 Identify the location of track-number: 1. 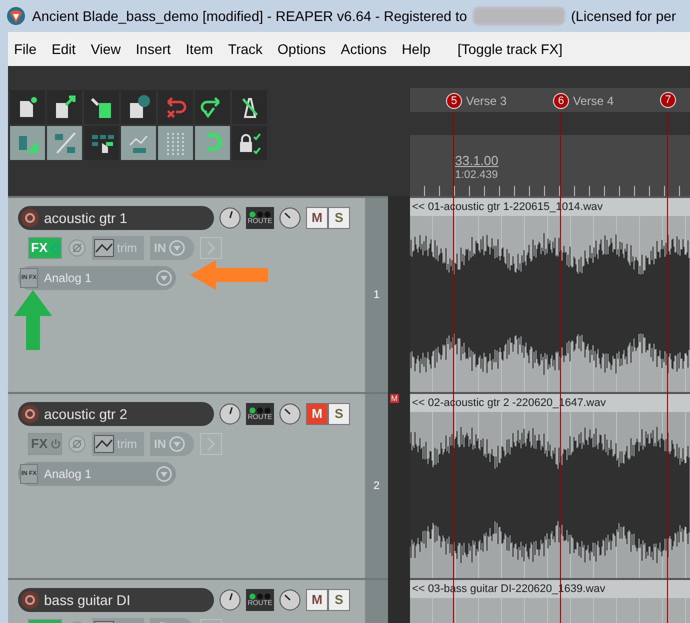
(376, 295).